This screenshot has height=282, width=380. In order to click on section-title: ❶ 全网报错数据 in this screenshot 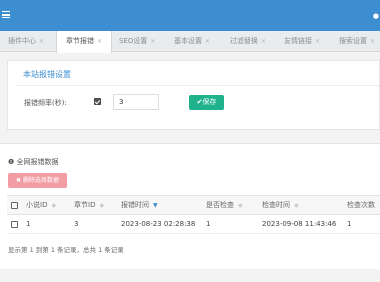, I will do `click(33, 162)`.